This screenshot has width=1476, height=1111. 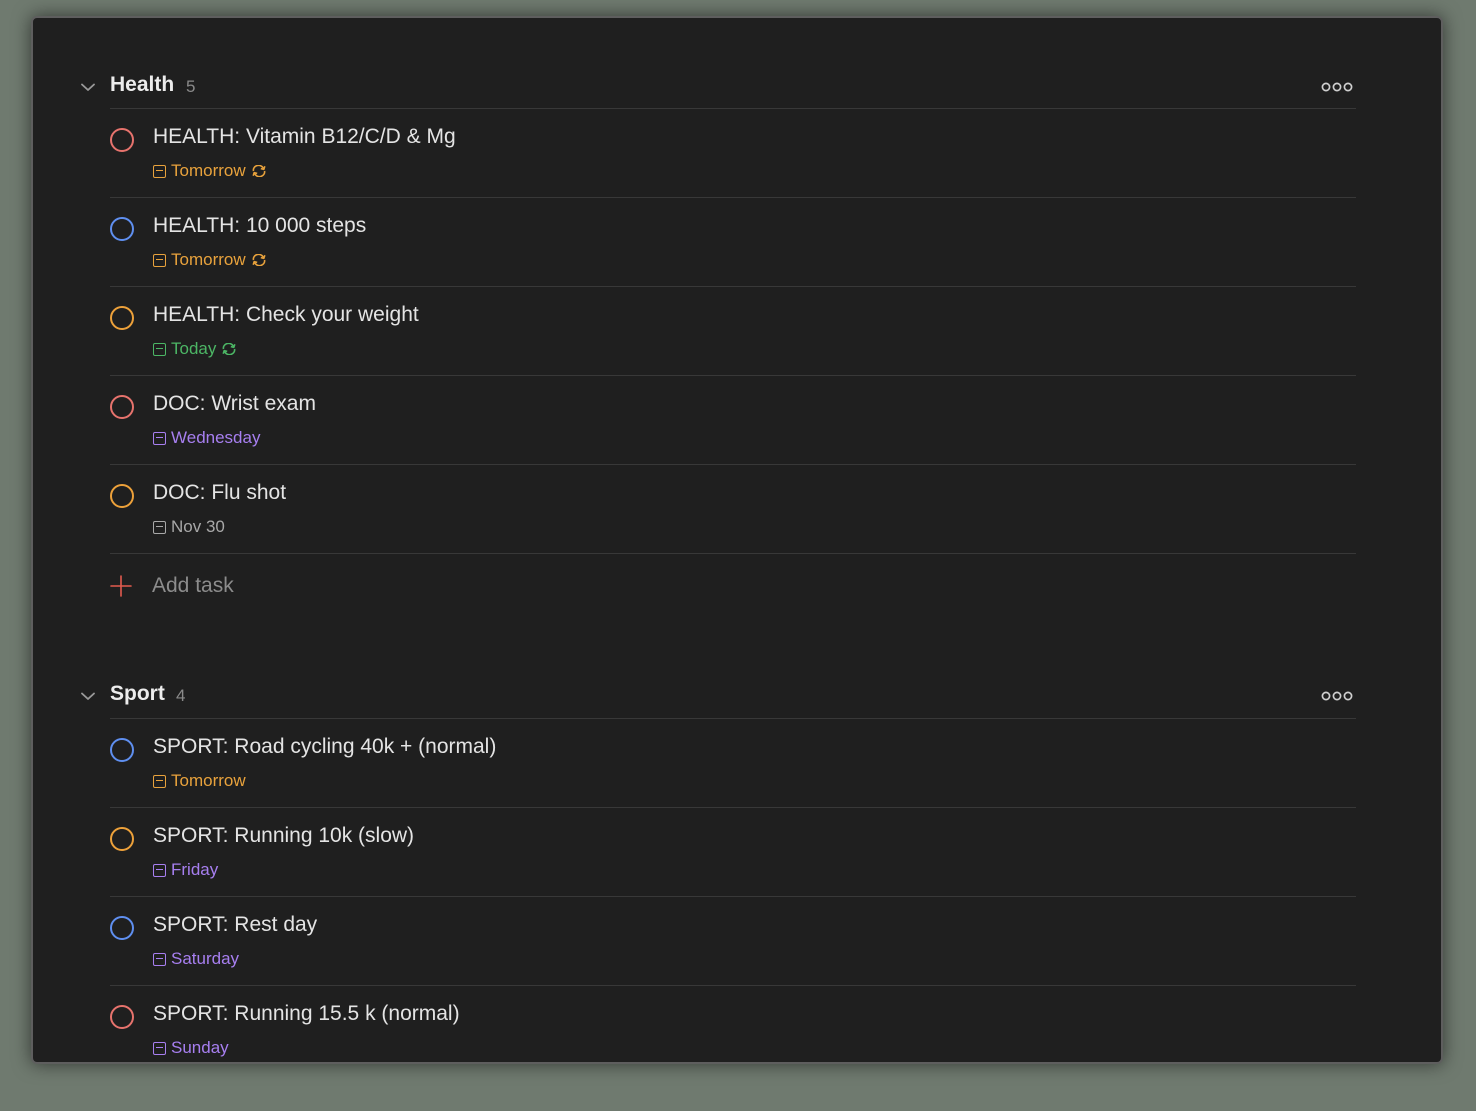 What do you see at coordinates (205, 958) in the screenshot?
I see `due-date-label: Saturday` at bounding box center [205, 958].